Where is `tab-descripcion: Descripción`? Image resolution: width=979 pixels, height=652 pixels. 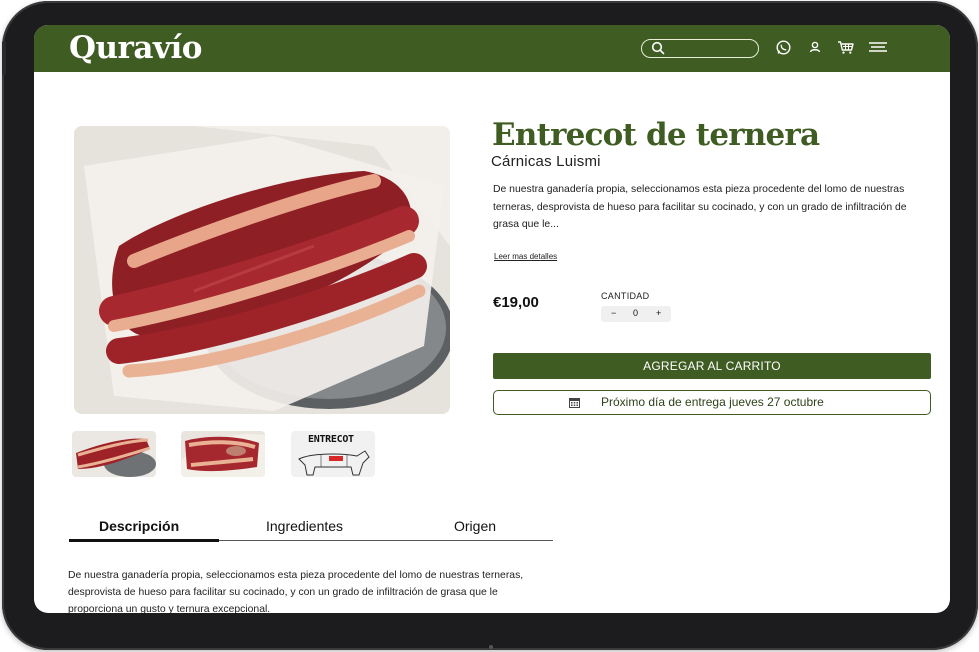 tab-descripcion: Descripción is located at coordinates (139, 526).